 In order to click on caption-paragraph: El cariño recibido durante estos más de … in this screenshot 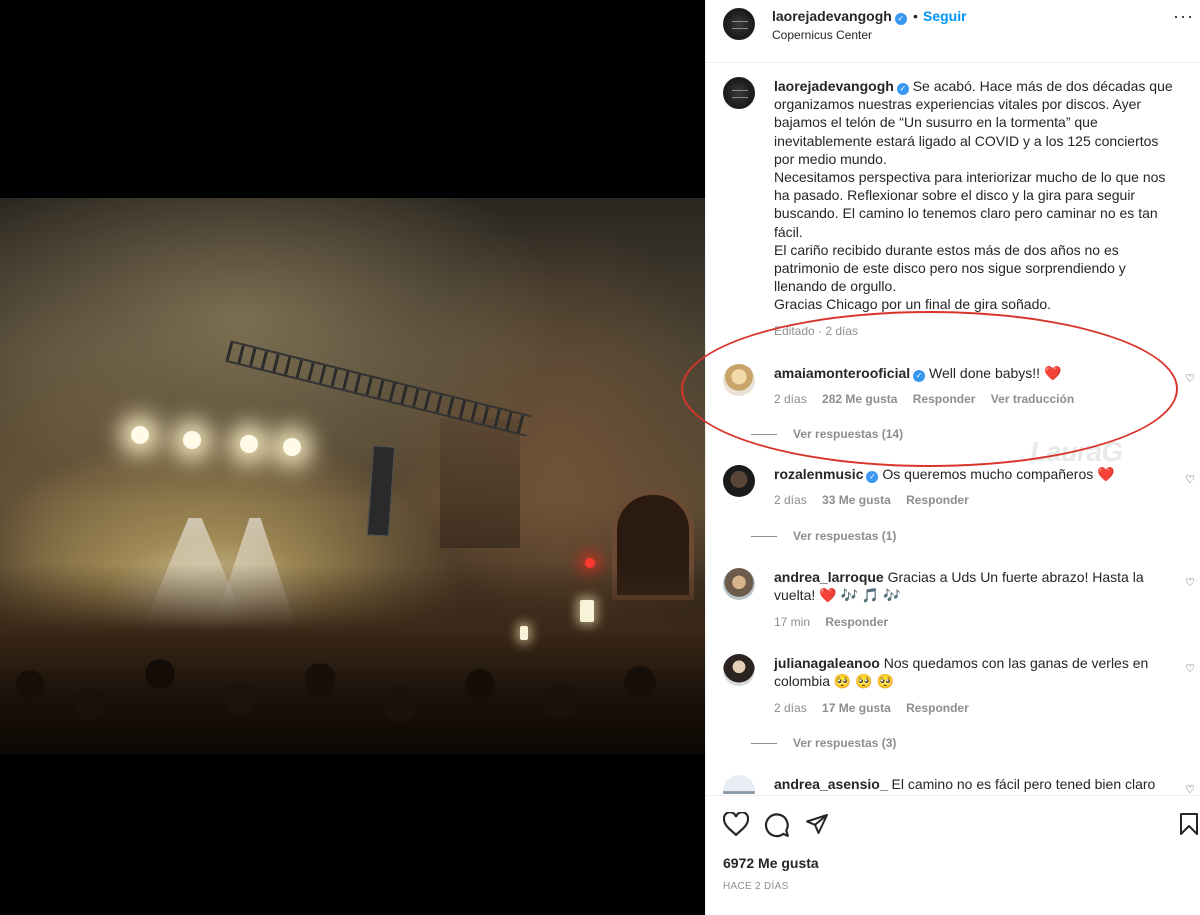, I will do `click(950, 268)`.